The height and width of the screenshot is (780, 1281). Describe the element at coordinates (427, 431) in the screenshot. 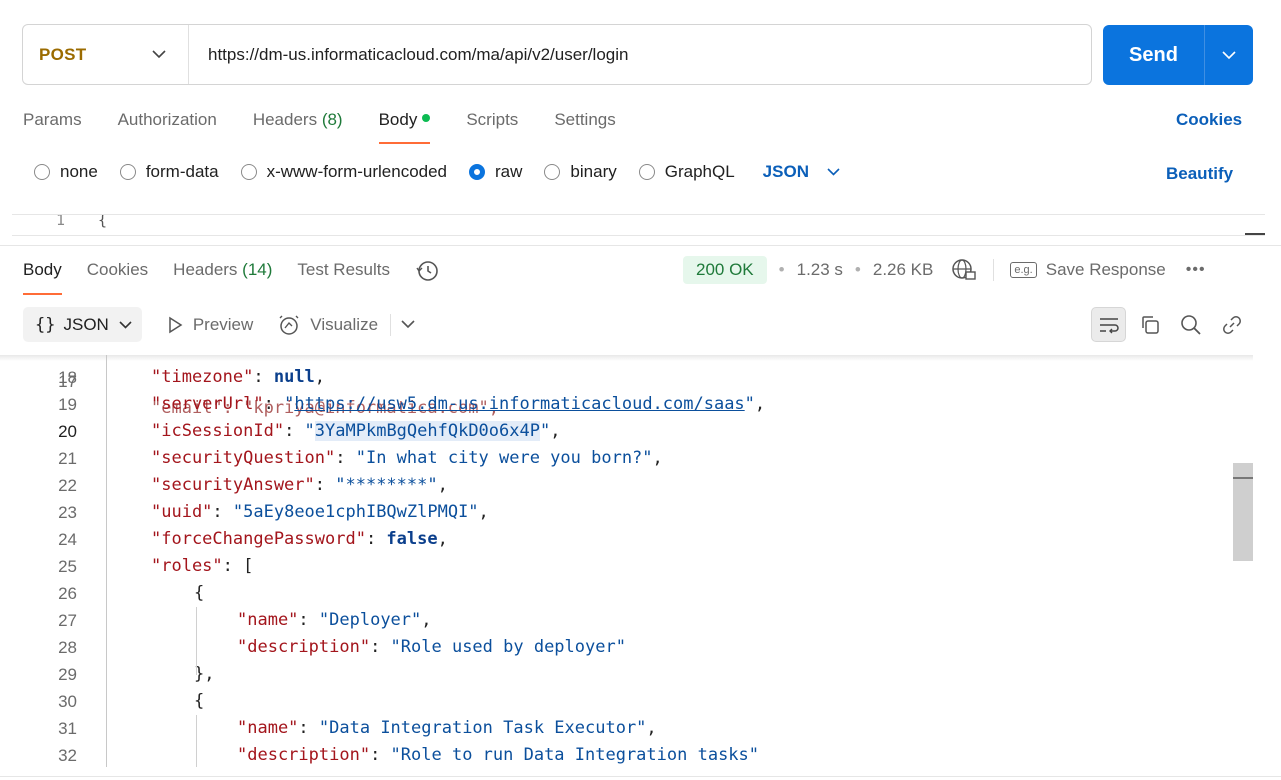

I see `json-value-highlighted: 3YaMPkmBgQehfQkD0o6x4P` at that location.